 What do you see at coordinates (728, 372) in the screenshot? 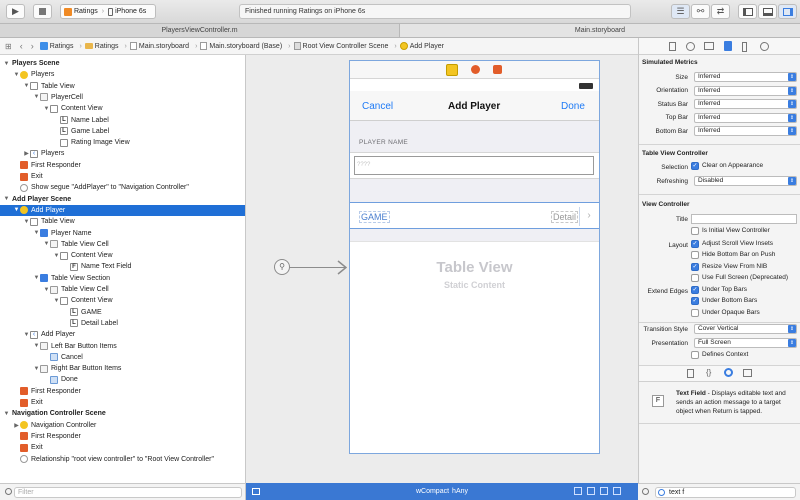
I see `object-library-icon` at bounding box center [728, 372].